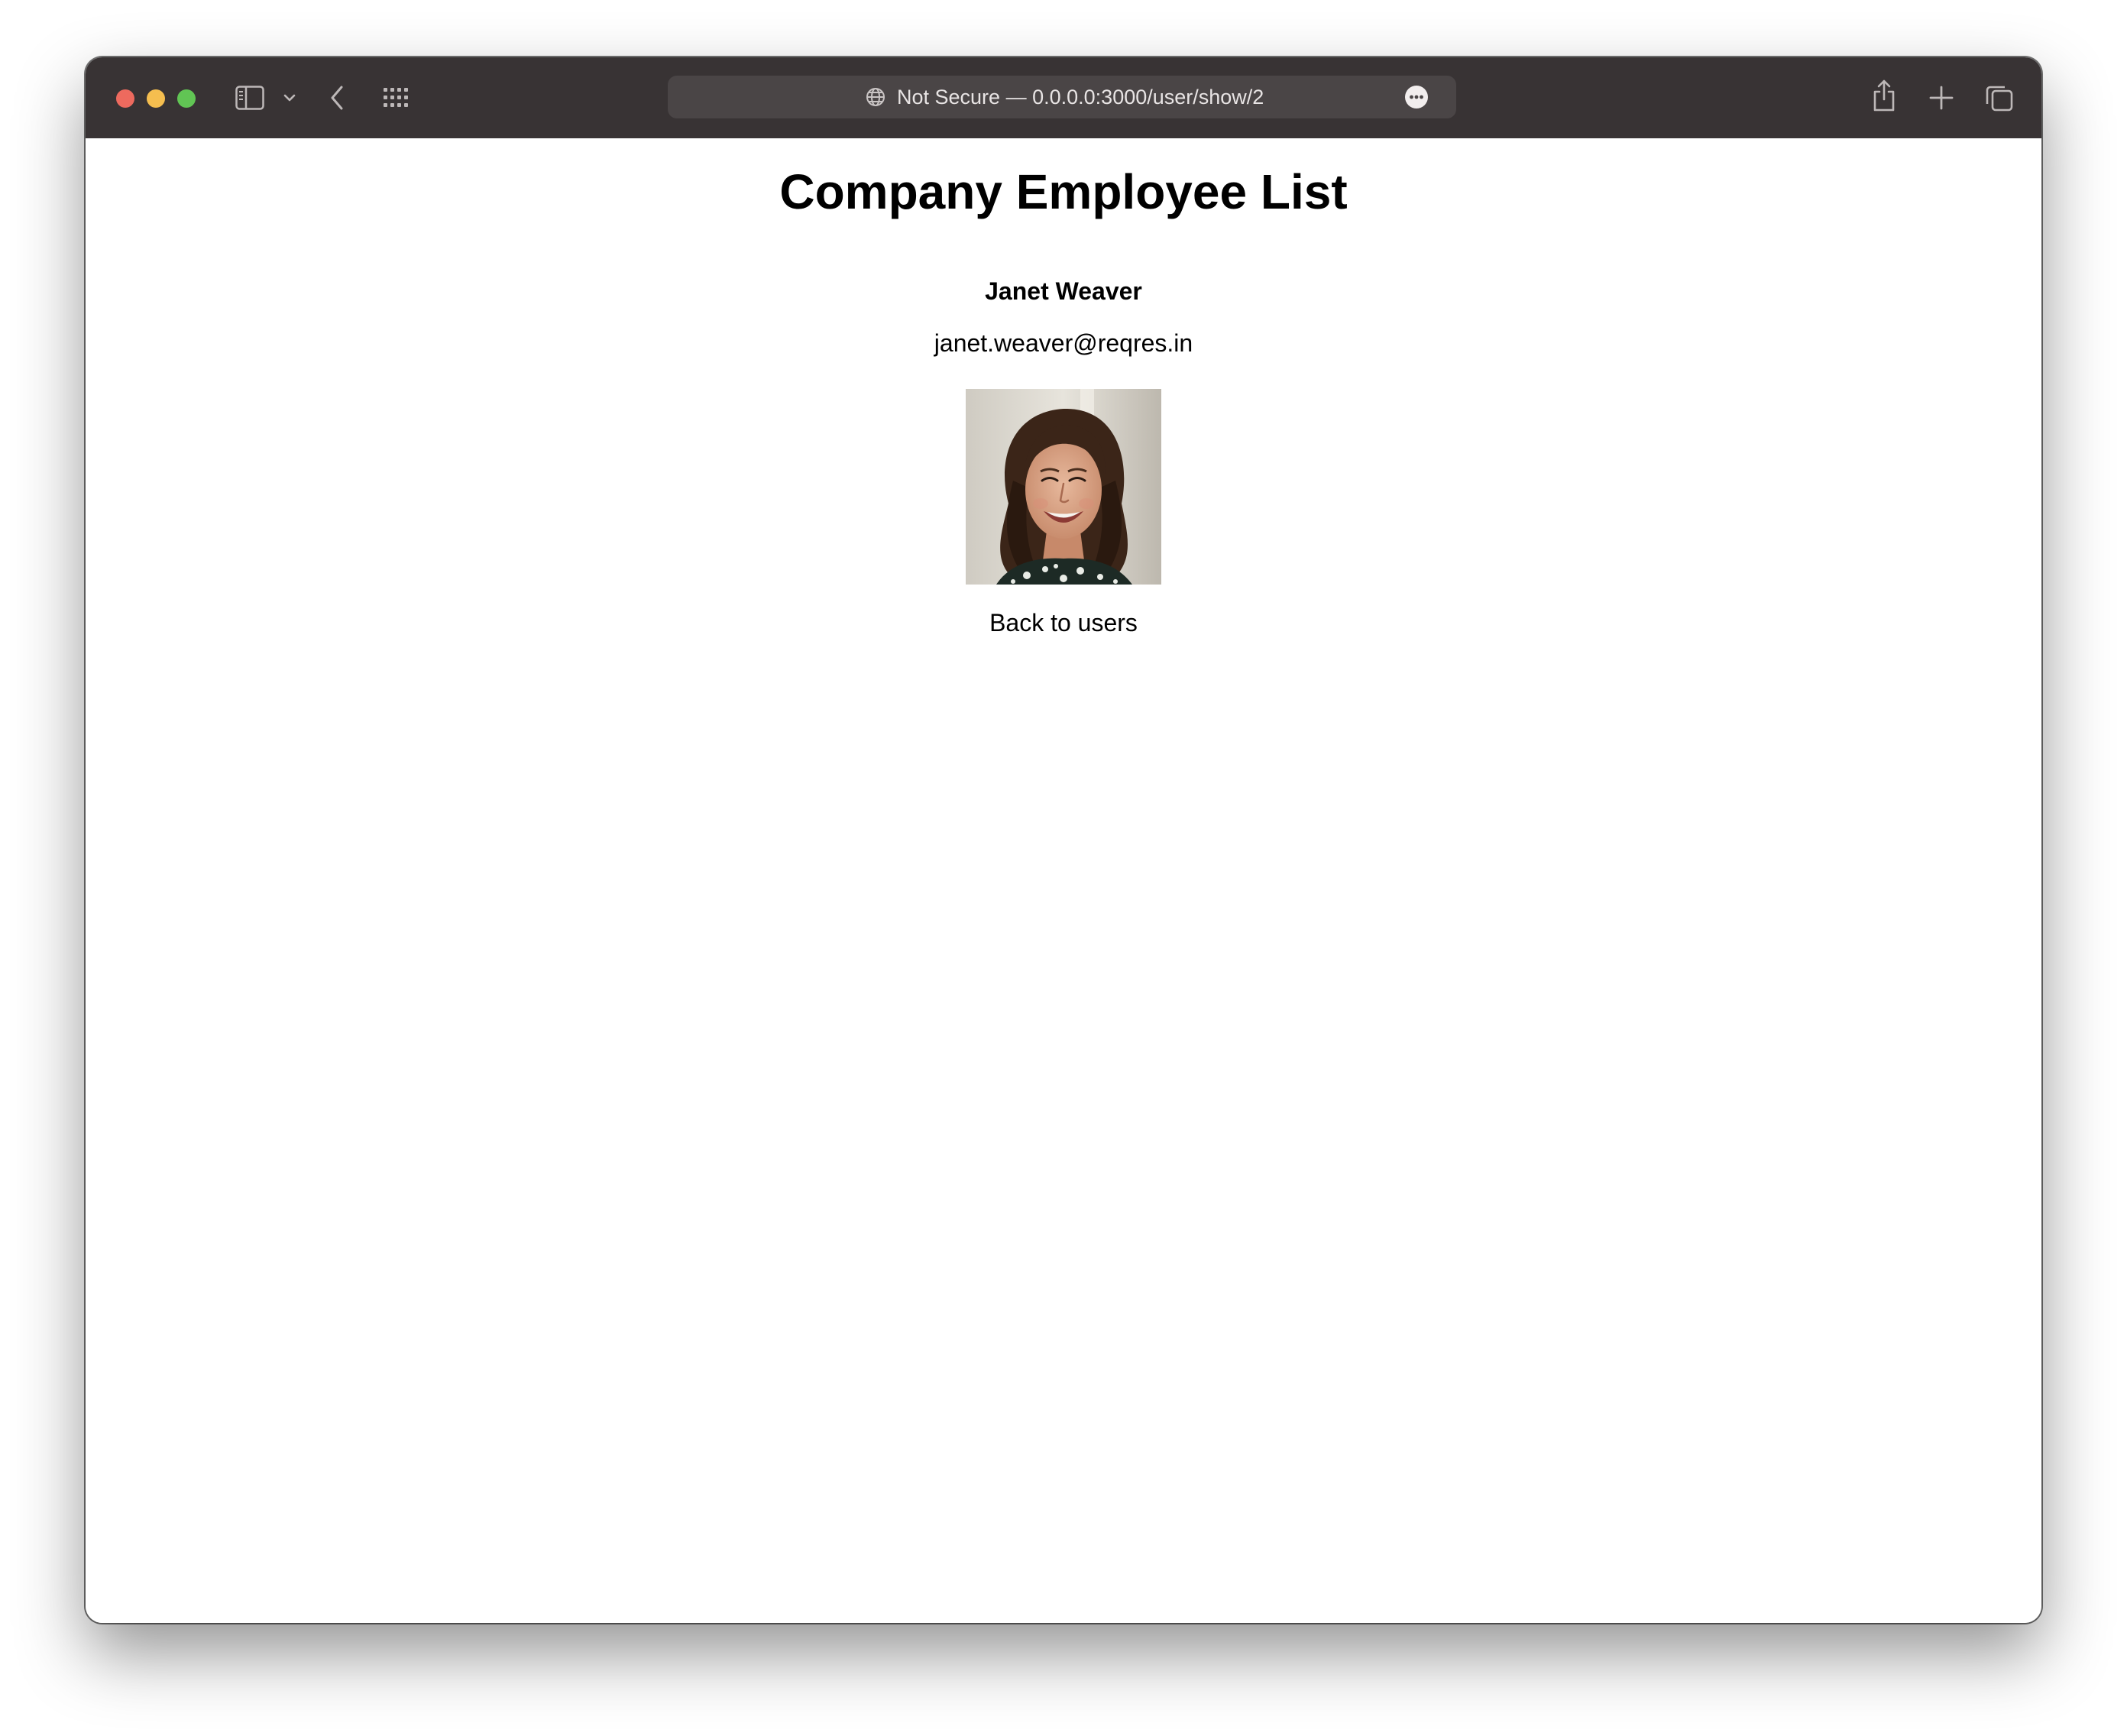  What do you see at coordinates (1884, 96) in the screenshot?
I see `share-icon` at bounding box center [1884, 96].